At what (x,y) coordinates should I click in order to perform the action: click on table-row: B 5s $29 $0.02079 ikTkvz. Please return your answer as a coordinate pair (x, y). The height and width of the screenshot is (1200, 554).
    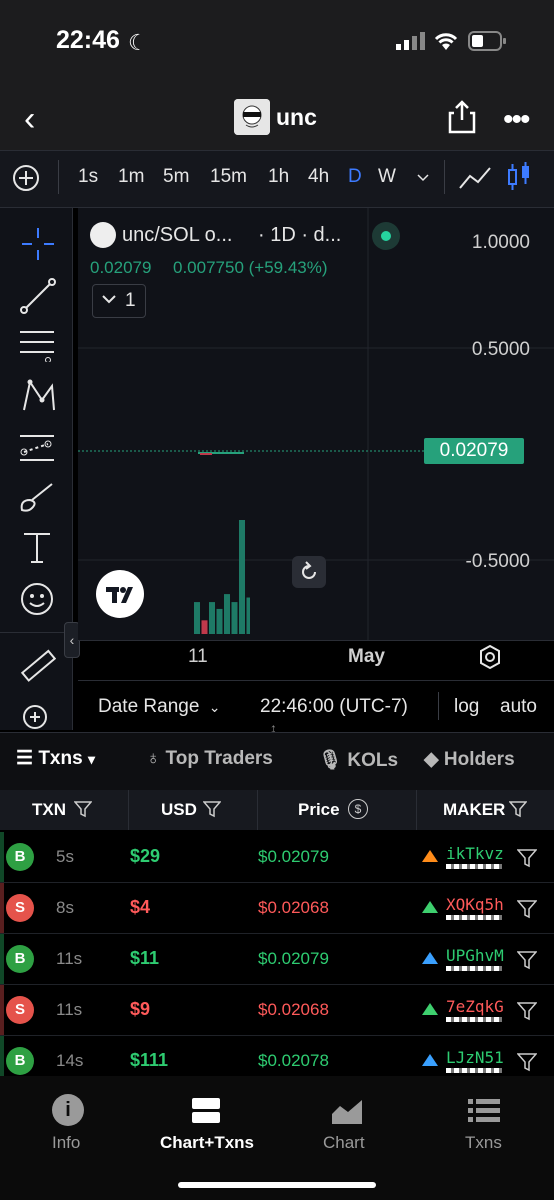
    Looking at the image, I should click on (277, 857).